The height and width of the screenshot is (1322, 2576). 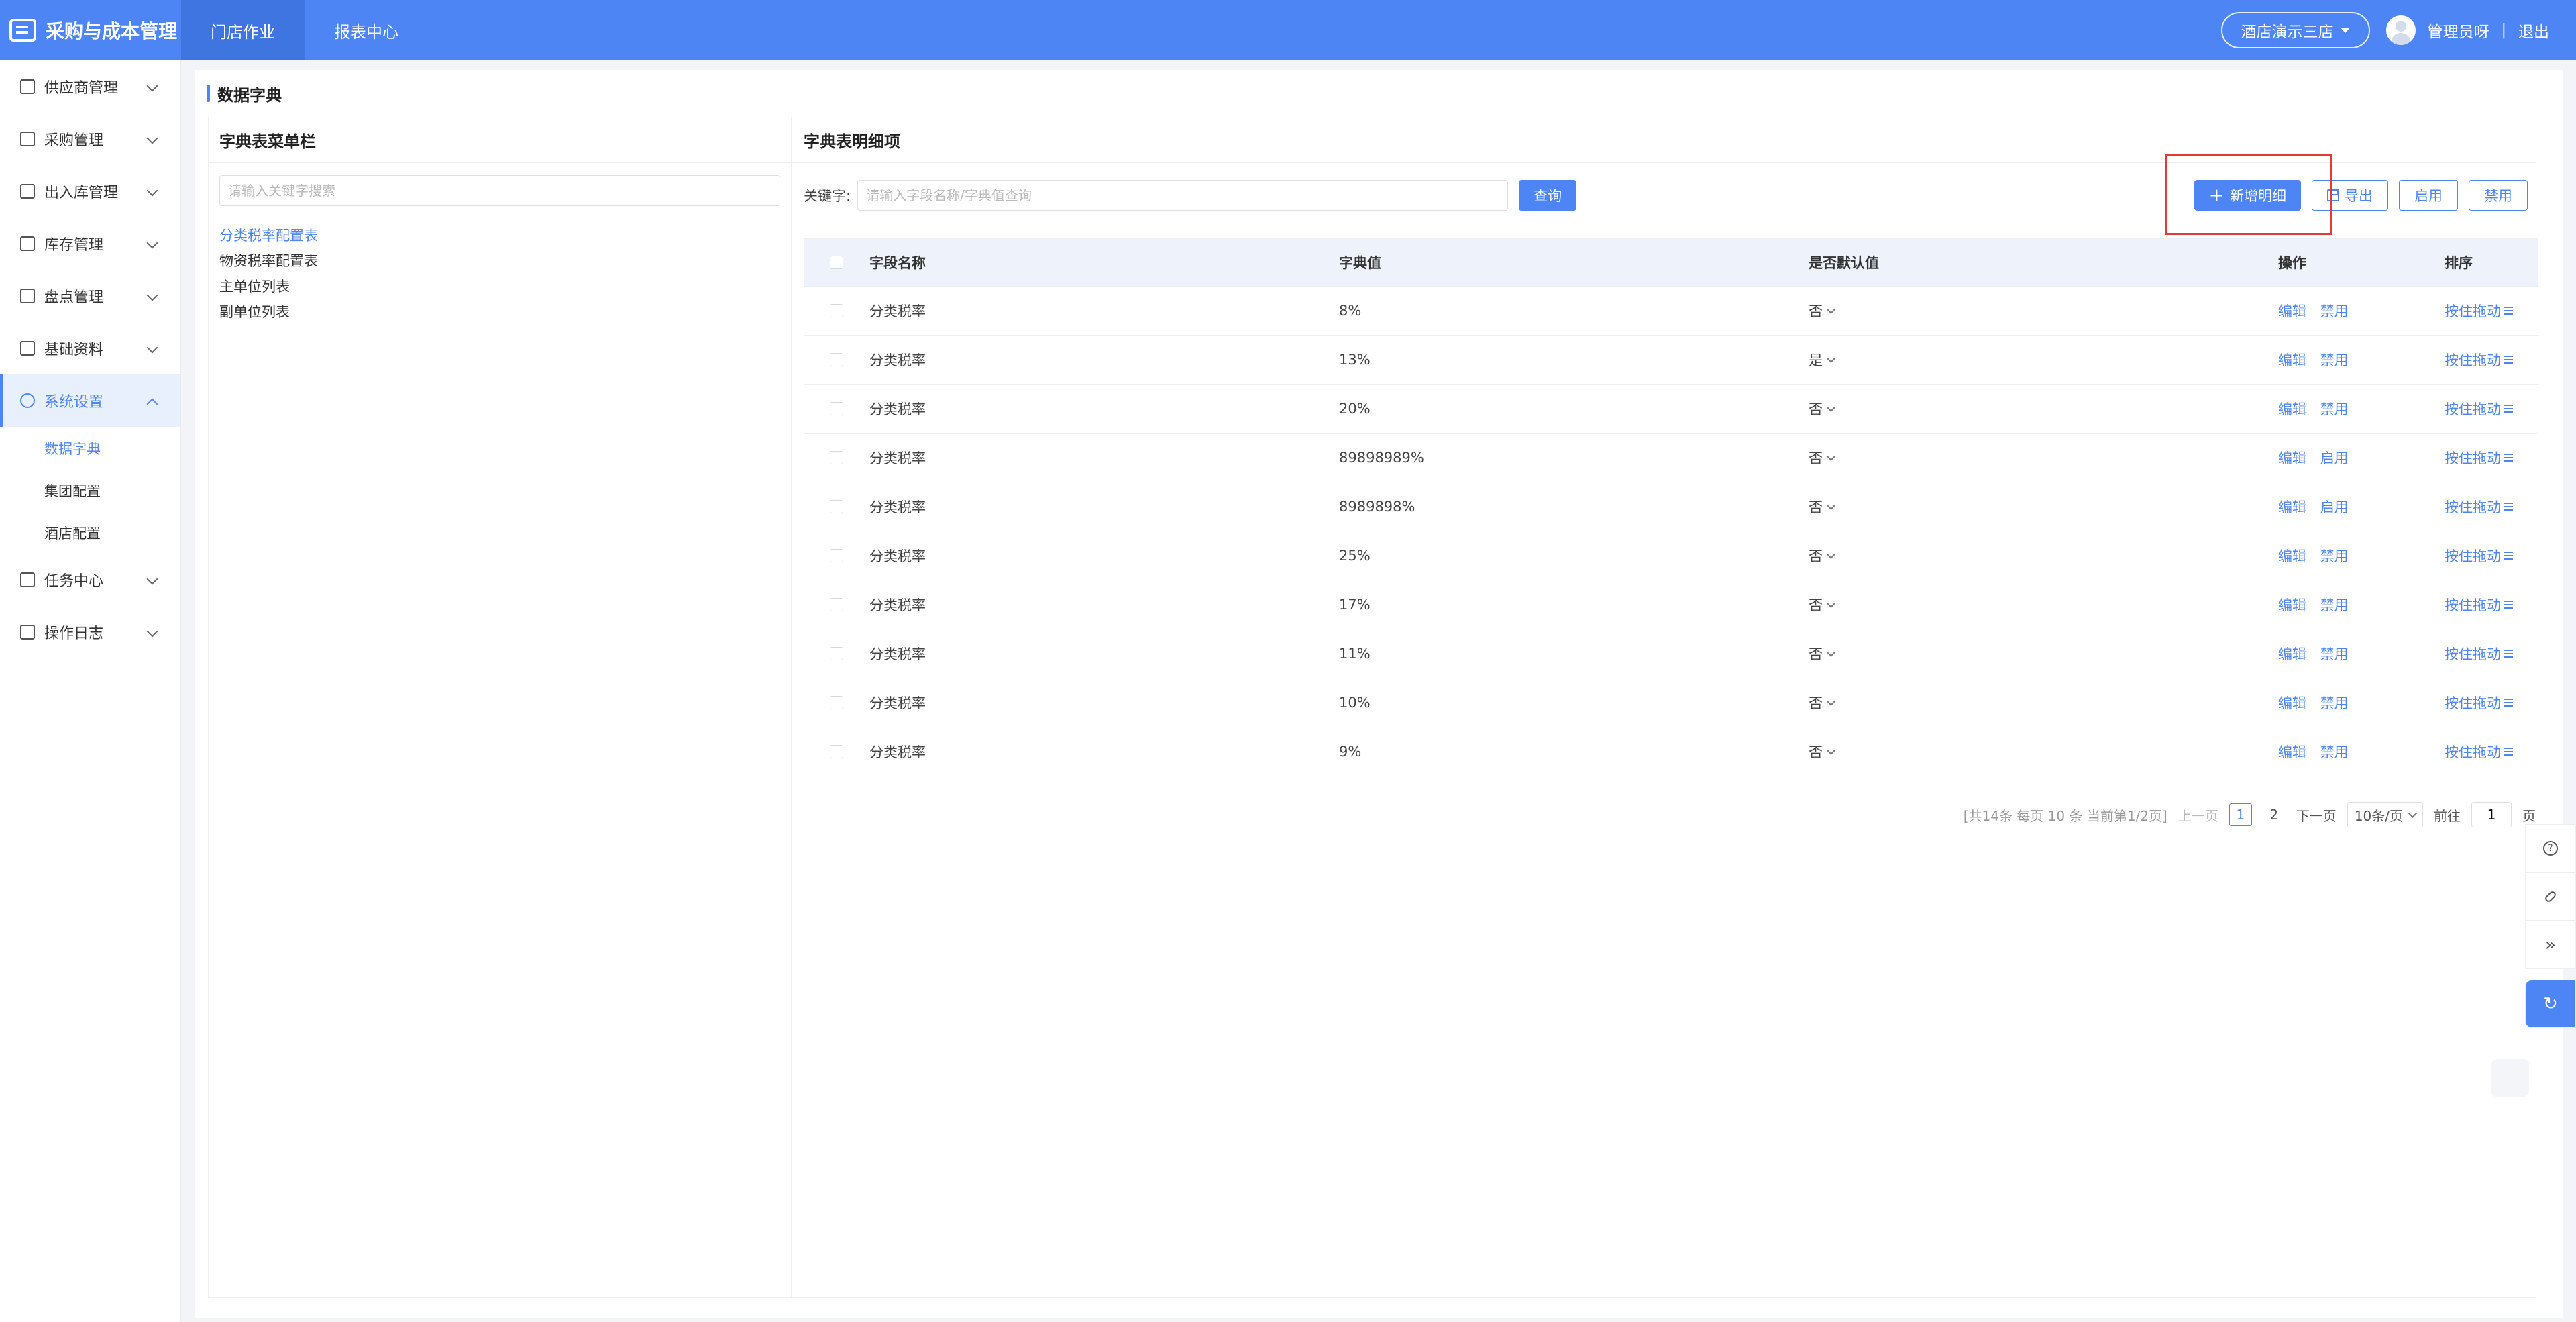 I want to click on page-size-select: 10条/页, so click(x=2385, y=814).